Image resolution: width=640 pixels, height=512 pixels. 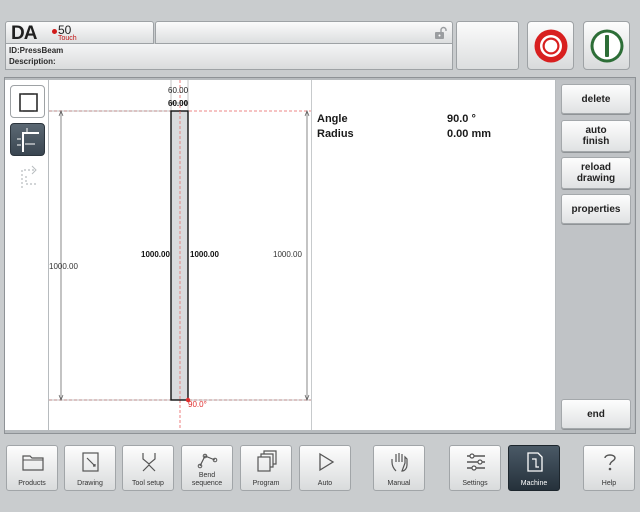 What do you see at coordinates (487, 45) in the screenshot?
I see `status-box` at bounding box center [487, 45].